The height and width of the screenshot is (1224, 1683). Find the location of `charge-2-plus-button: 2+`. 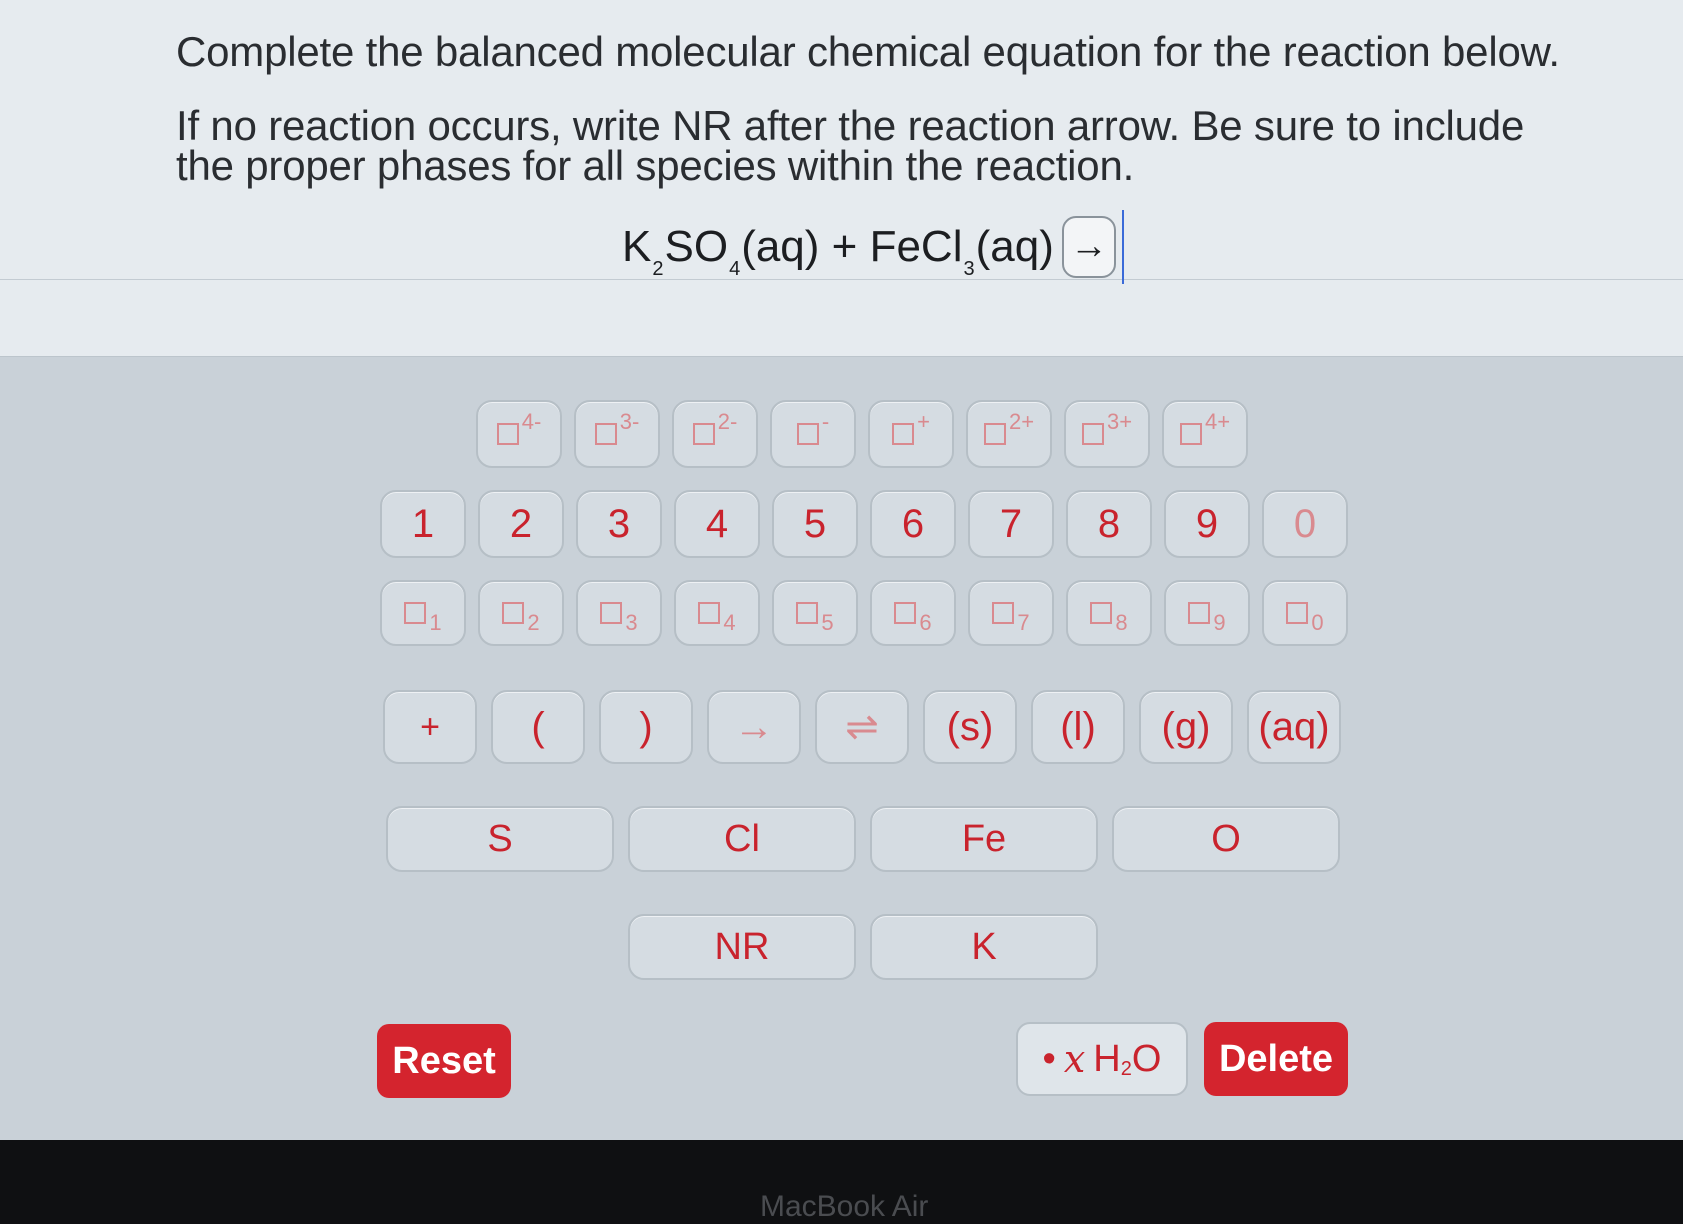

charge-2-plus-button: 2+ is located at coordinates (1009, 434).